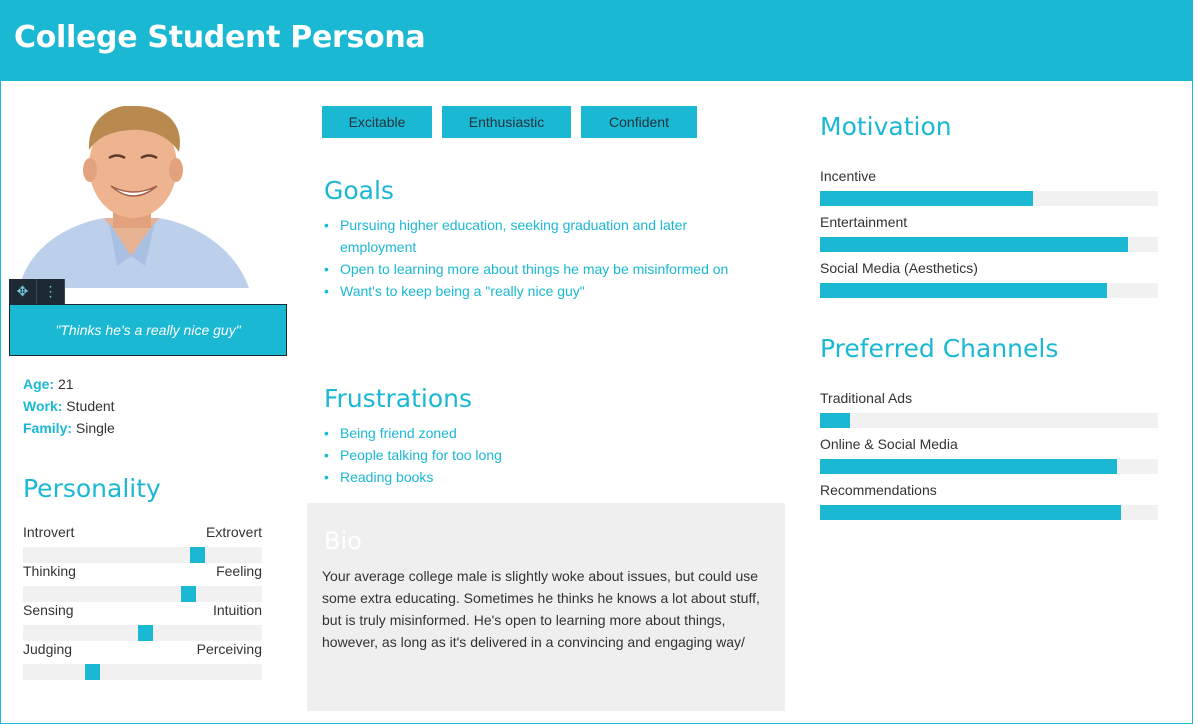 This screenshot has width=1198, height=728. Describe the element at coordinates (989, 233) in the screenshot. I see `meter-entertainment: Entertainment` at that location.